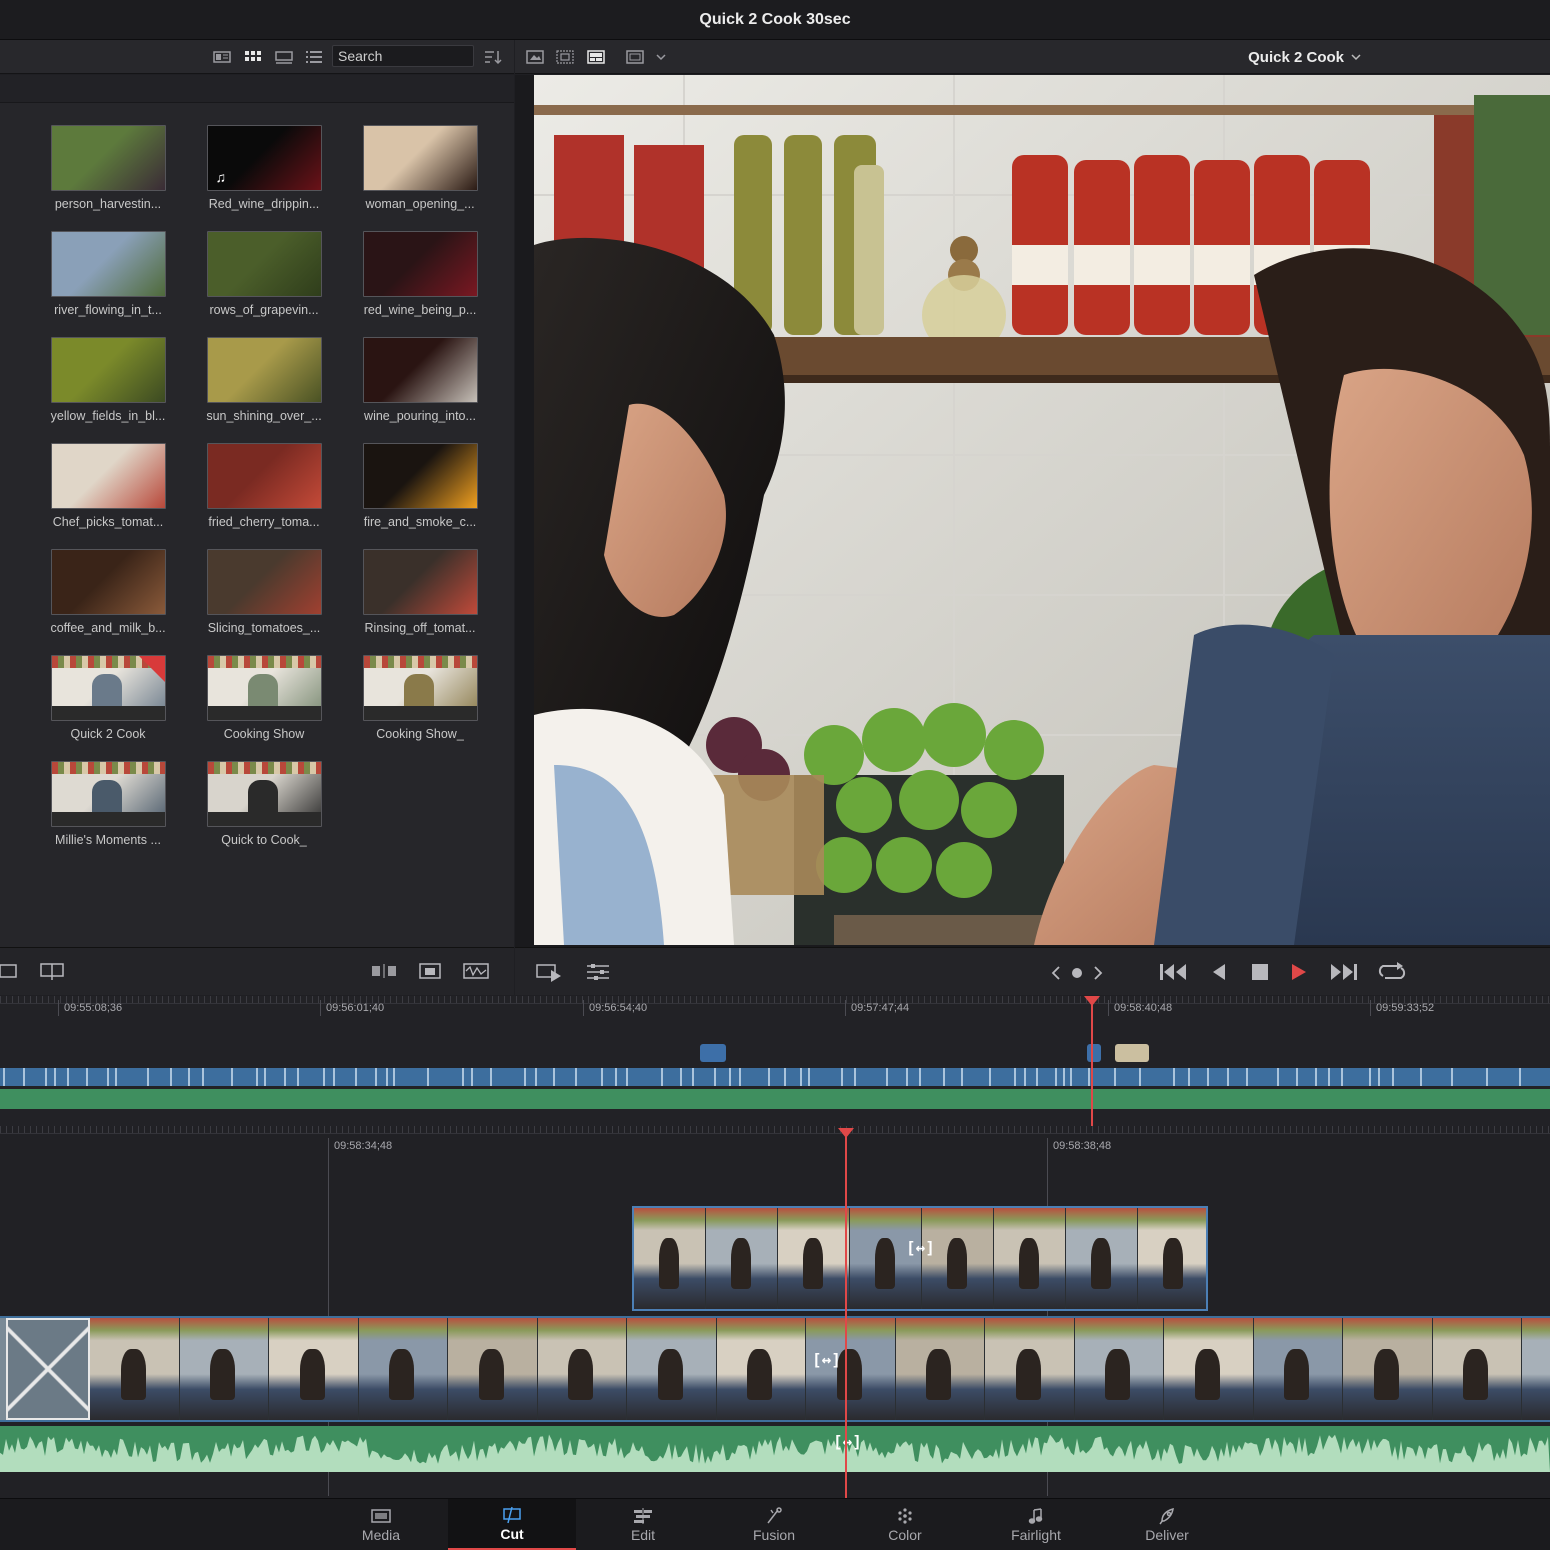 The height and width of the screenshot is (1550, 1550). What do you see at coordinates (253, 57) in the screenshot?
I see `thumbnail-view-icon` at bounding box center [253, 57].